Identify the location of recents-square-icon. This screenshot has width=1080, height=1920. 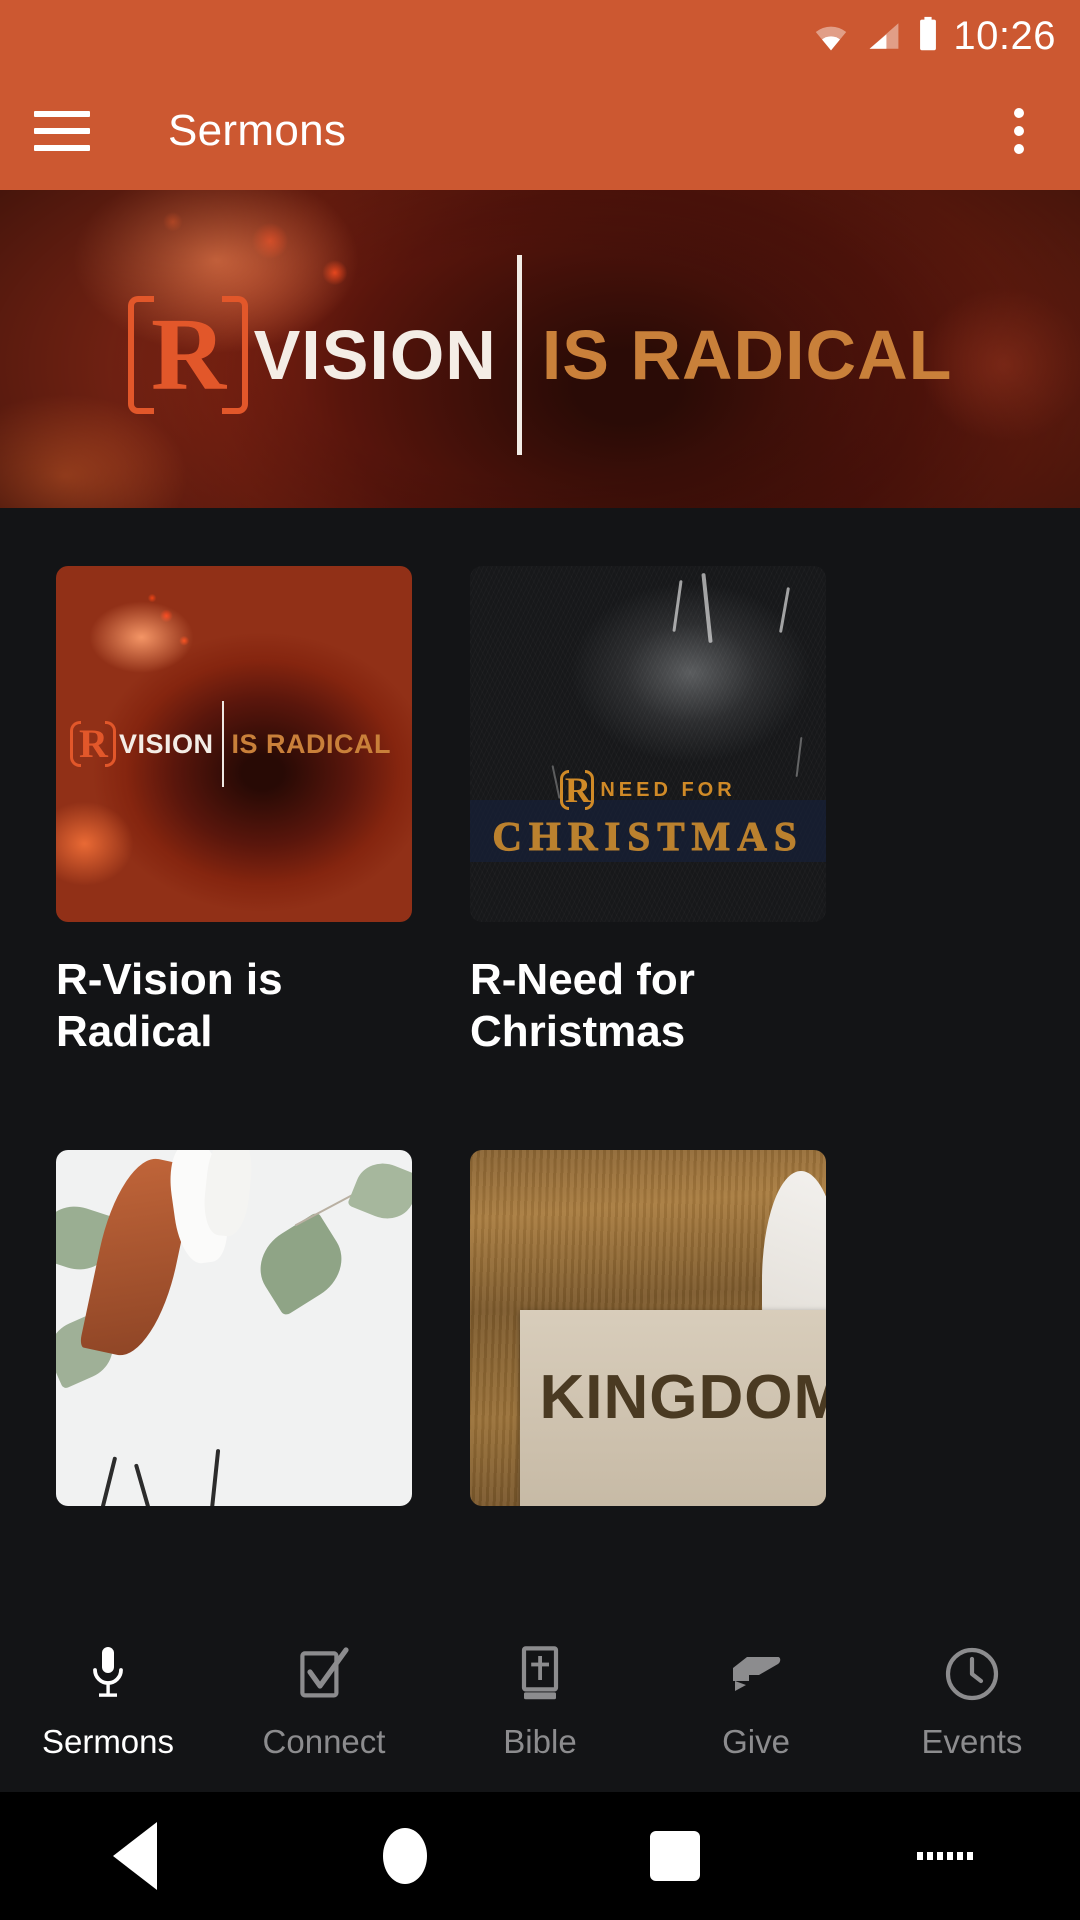
(675, 1856).